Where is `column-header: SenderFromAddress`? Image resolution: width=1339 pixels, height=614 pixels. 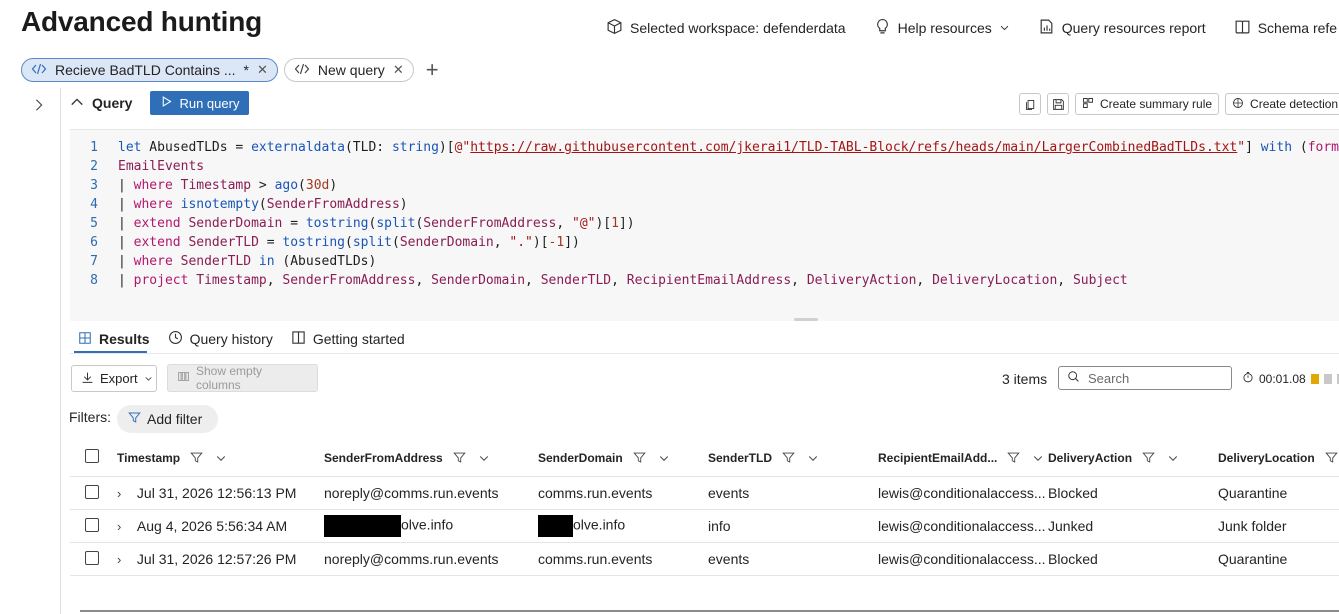
column-header: SenderFromAddress is located at coordinates (431, 458).